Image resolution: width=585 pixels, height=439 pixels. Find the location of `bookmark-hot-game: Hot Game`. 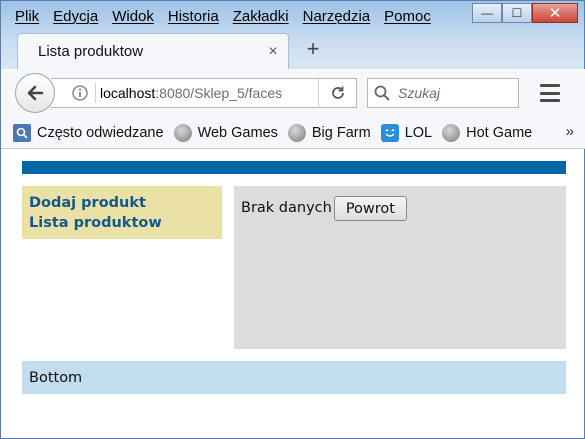

bookmark-hot-game: Hot Game is located at coordinates (487, 132).